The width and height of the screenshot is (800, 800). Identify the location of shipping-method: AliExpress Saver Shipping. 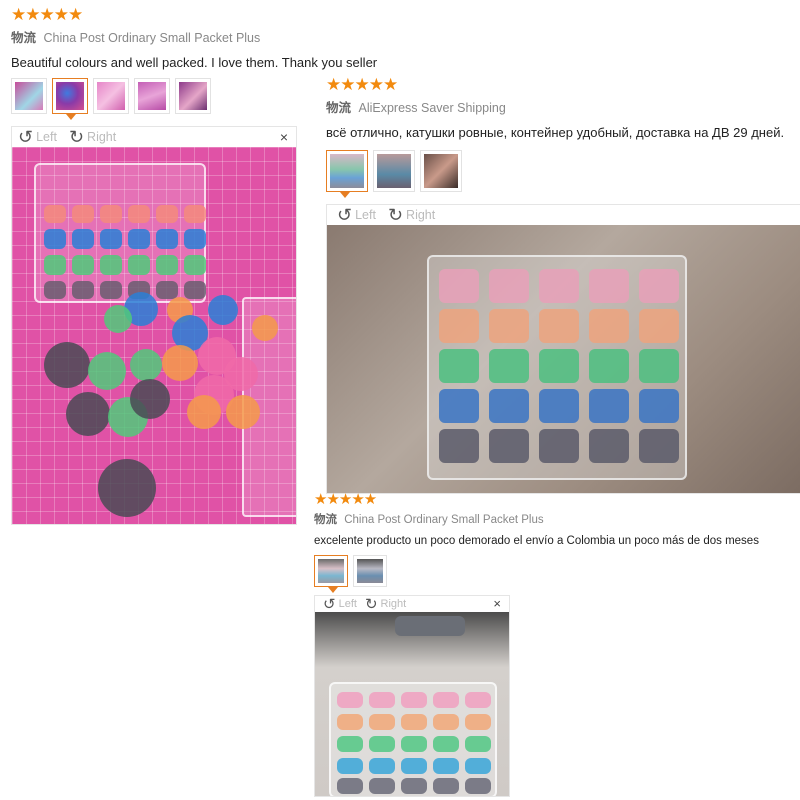
(432, 108).